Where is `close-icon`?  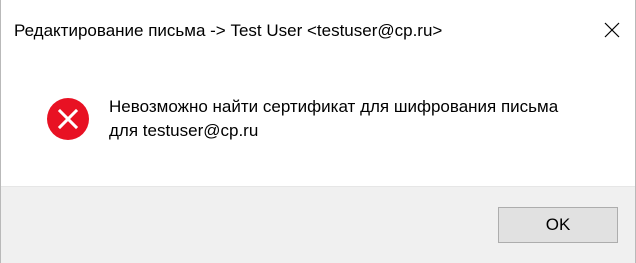
close-icon is located at coordinates (612, 30).